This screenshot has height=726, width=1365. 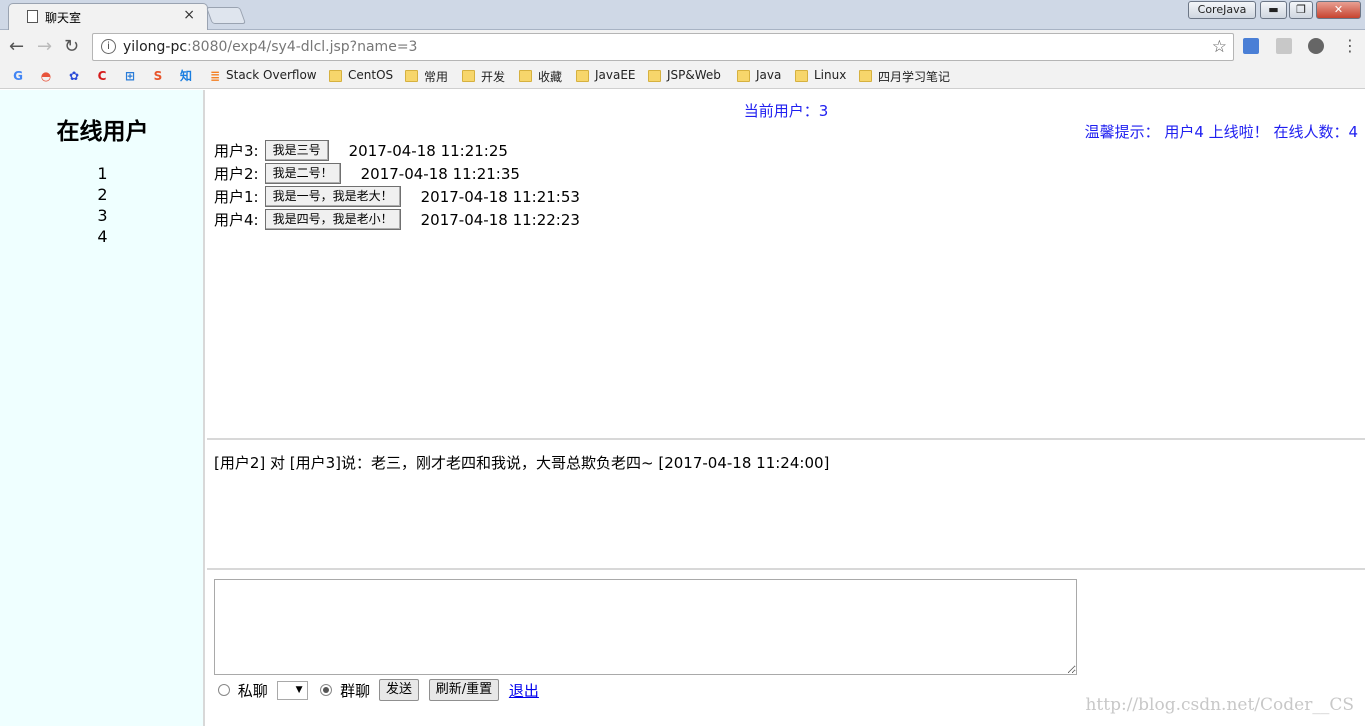 I want to click on menu-kebab-icon: ⋮, so click(x=1350, y=45).